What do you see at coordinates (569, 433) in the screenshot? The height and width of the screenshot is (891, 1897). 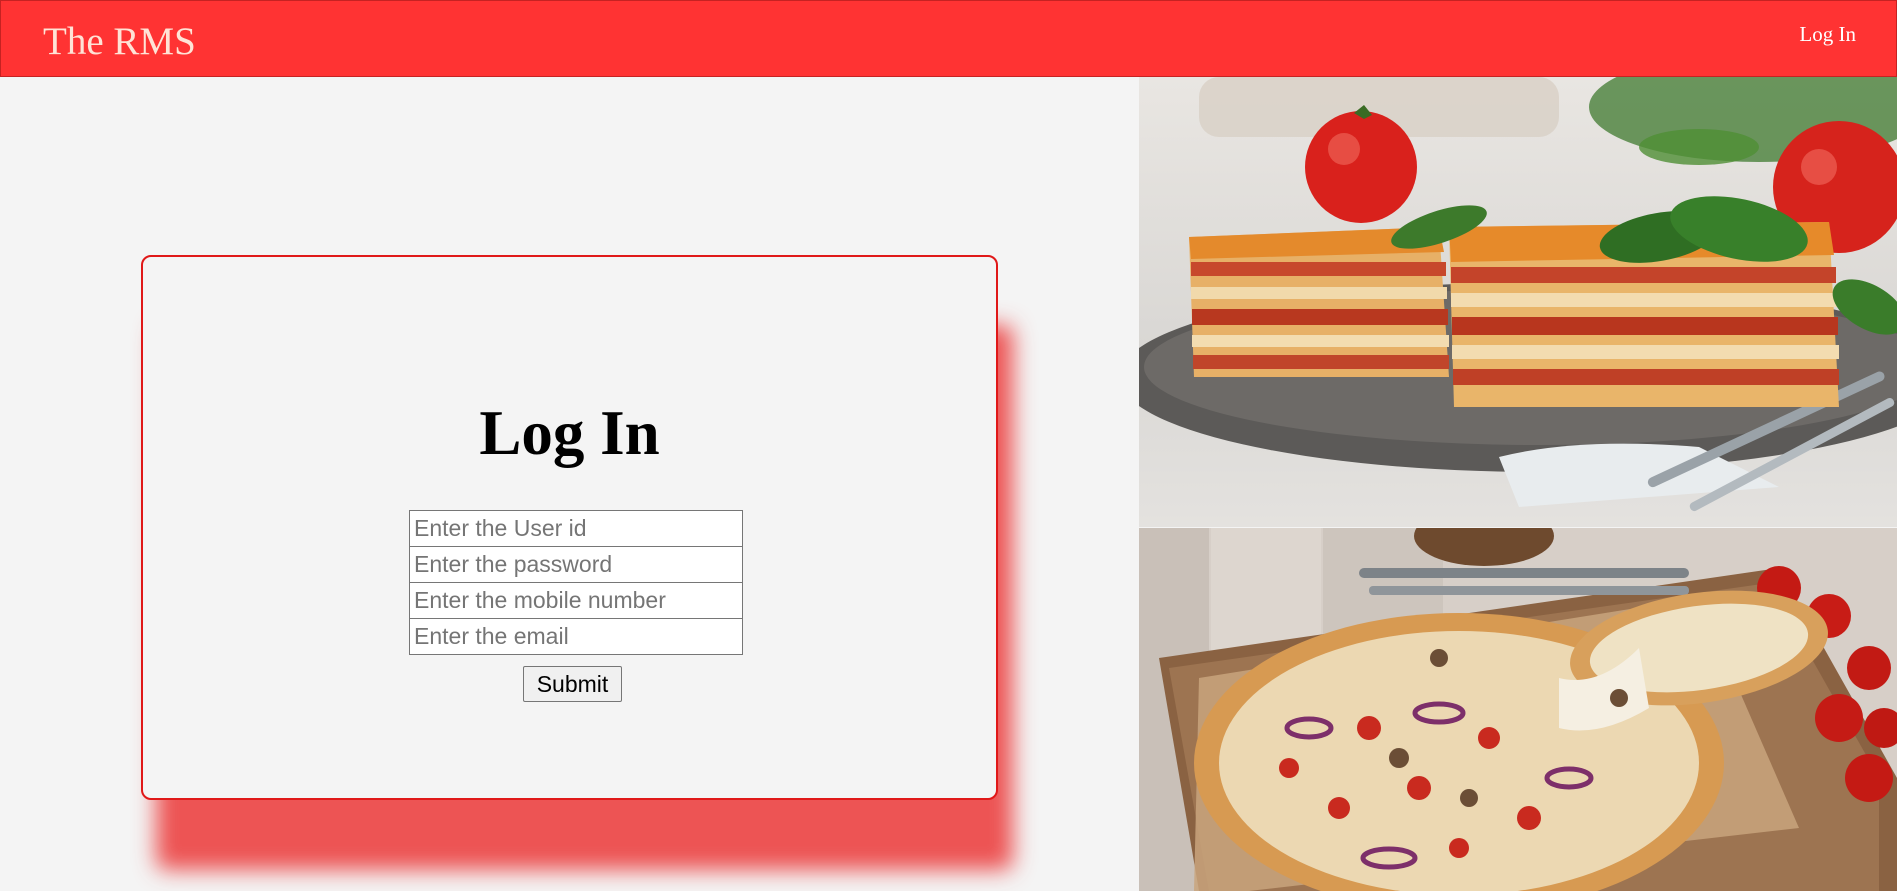 I see `login-title: Log In` at bounding box center [569, 433].